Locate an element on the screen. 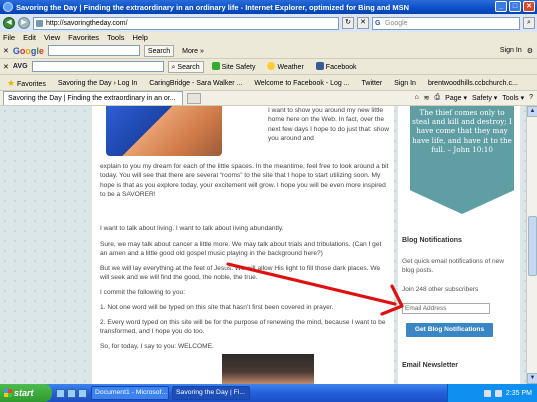 Image resolution: width=537 pixels, height=402 pixels. menu-file: File is located at coordinates (9, 37).